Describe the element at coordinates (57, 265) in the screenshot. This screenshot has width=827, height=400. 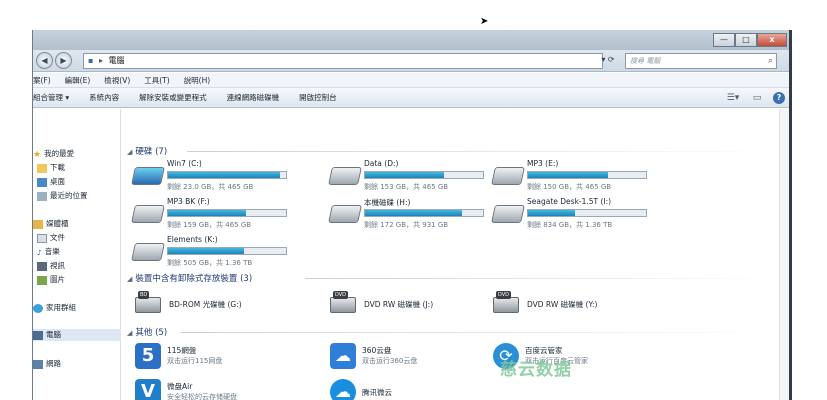
I see `sidebar-label: 視訊` at that location.